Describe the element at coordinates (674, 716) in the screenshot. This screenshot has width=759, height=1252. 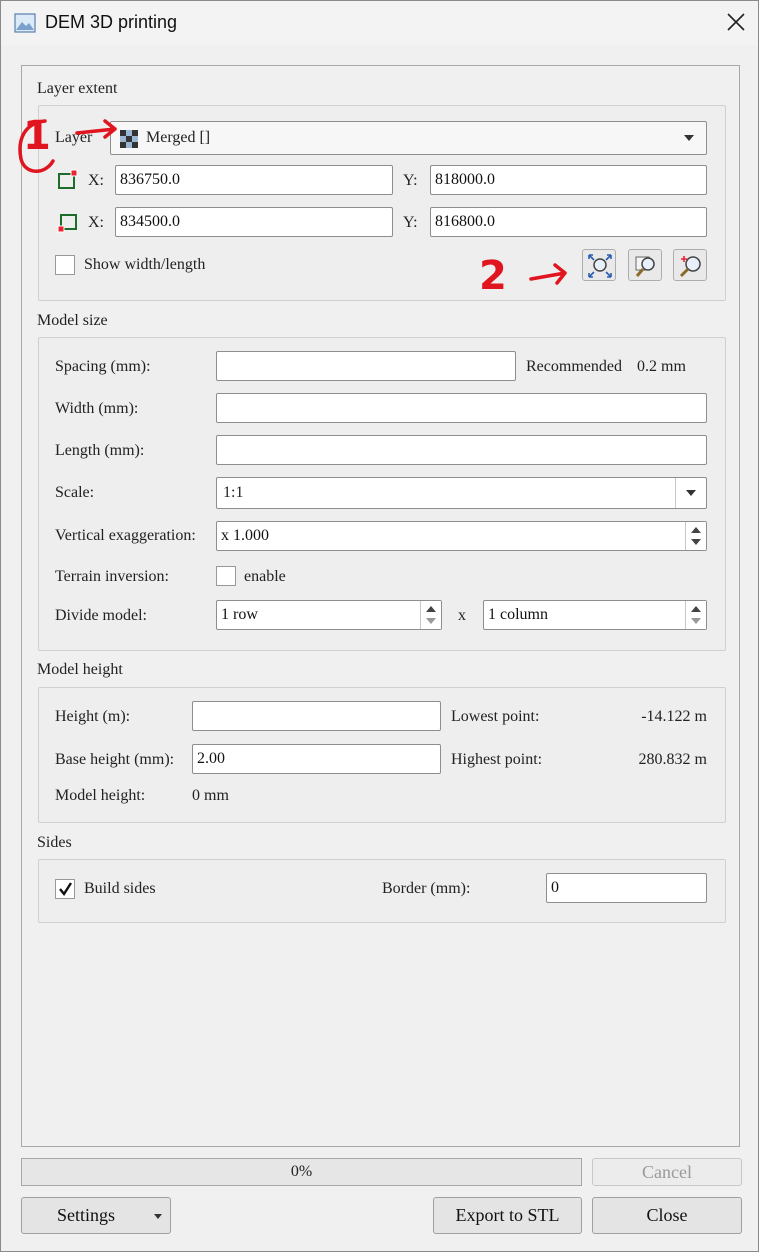
I see `lowest-point-value: -14.122 m` at that location.